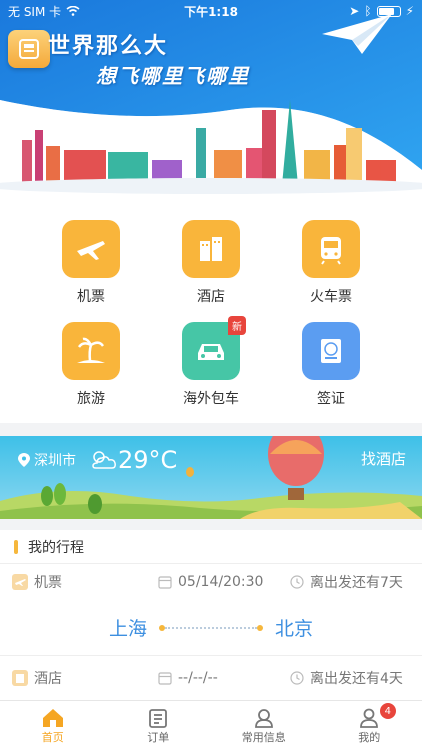  What do you see at coordinates (29, 49) in the screenshot?
I see `app-logo-icon` at bounding box center [29, 49].